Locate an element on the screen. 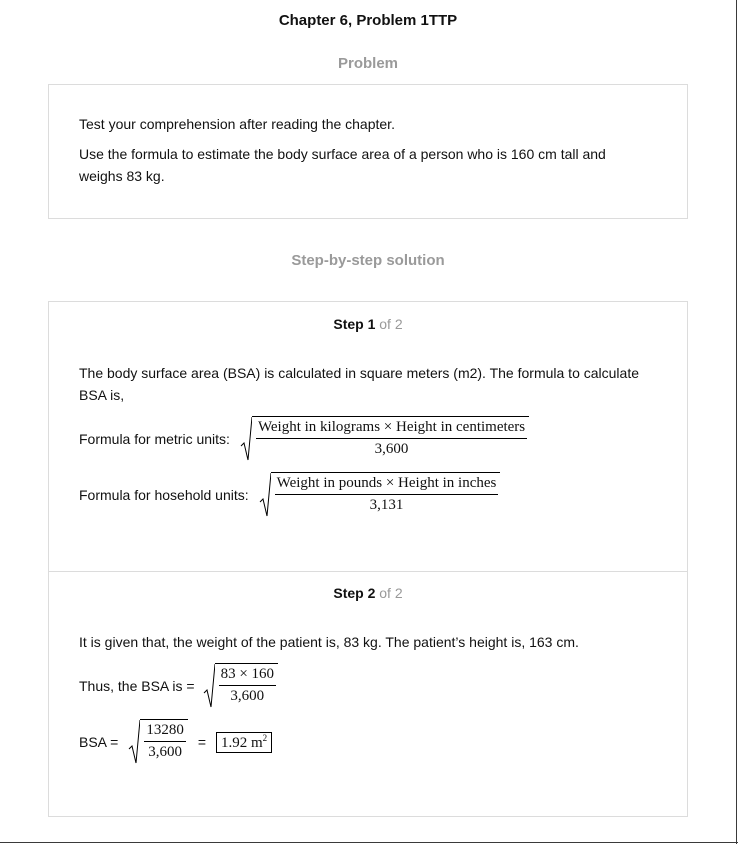 This screenshot has width=738, height=844. bsa-label: BSA = is located at coordinates (99, 742).